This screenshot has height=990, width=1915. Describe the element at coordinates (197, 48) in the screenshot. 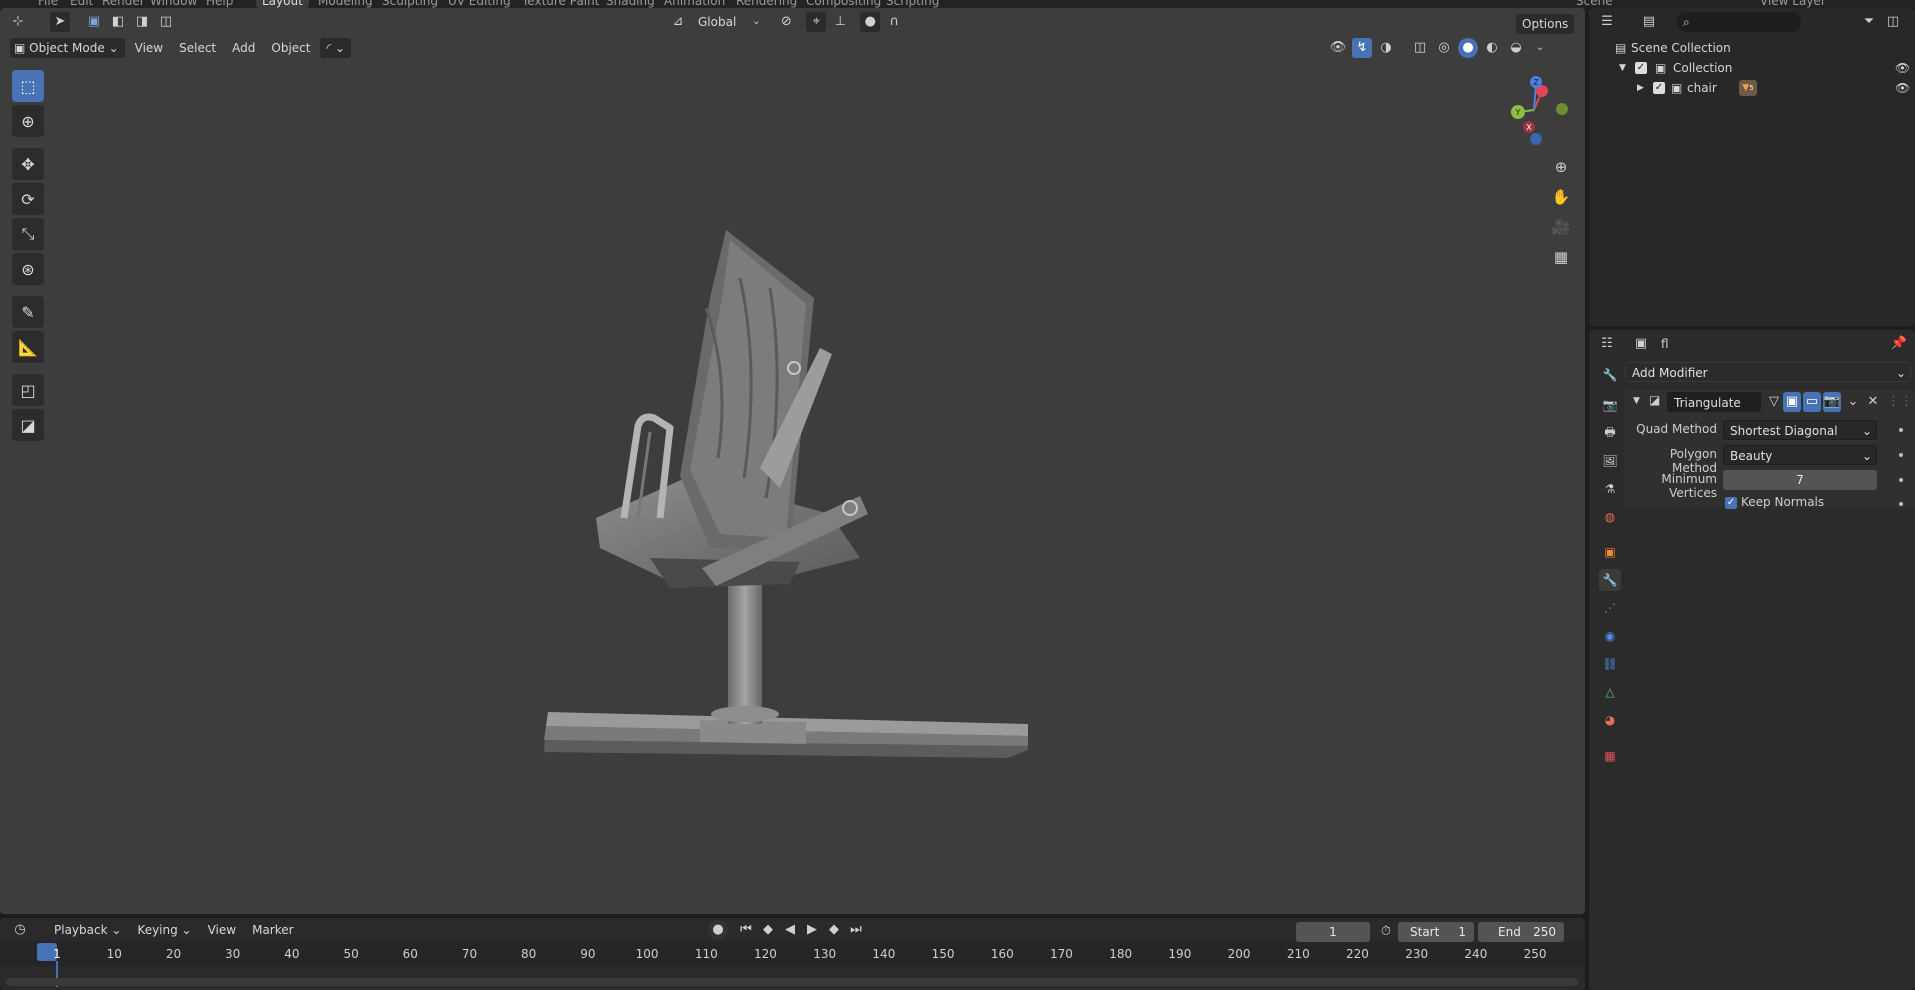

I see `menu-select: Select` at that location.